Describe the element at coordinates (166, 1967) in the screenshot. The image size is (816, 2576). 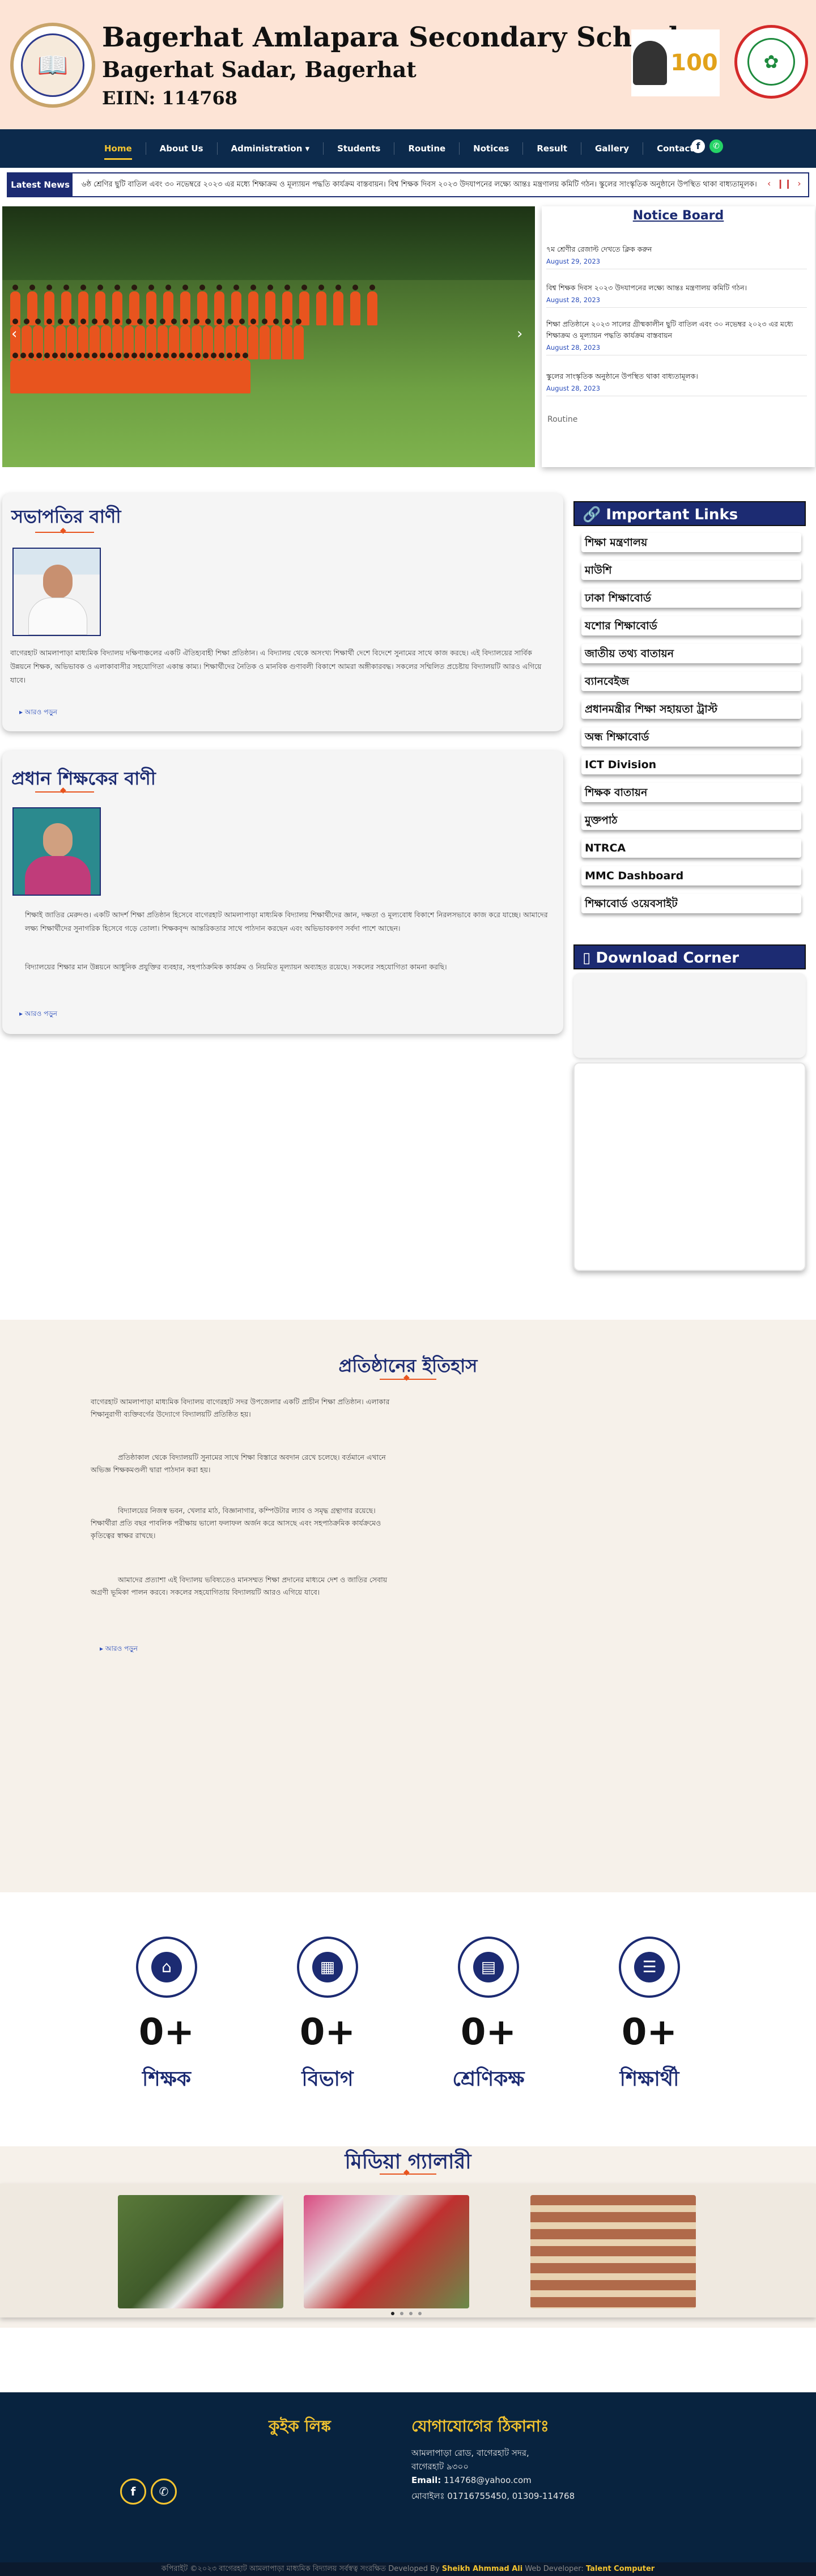
I see `teacher-icon: ⌂` at that location.